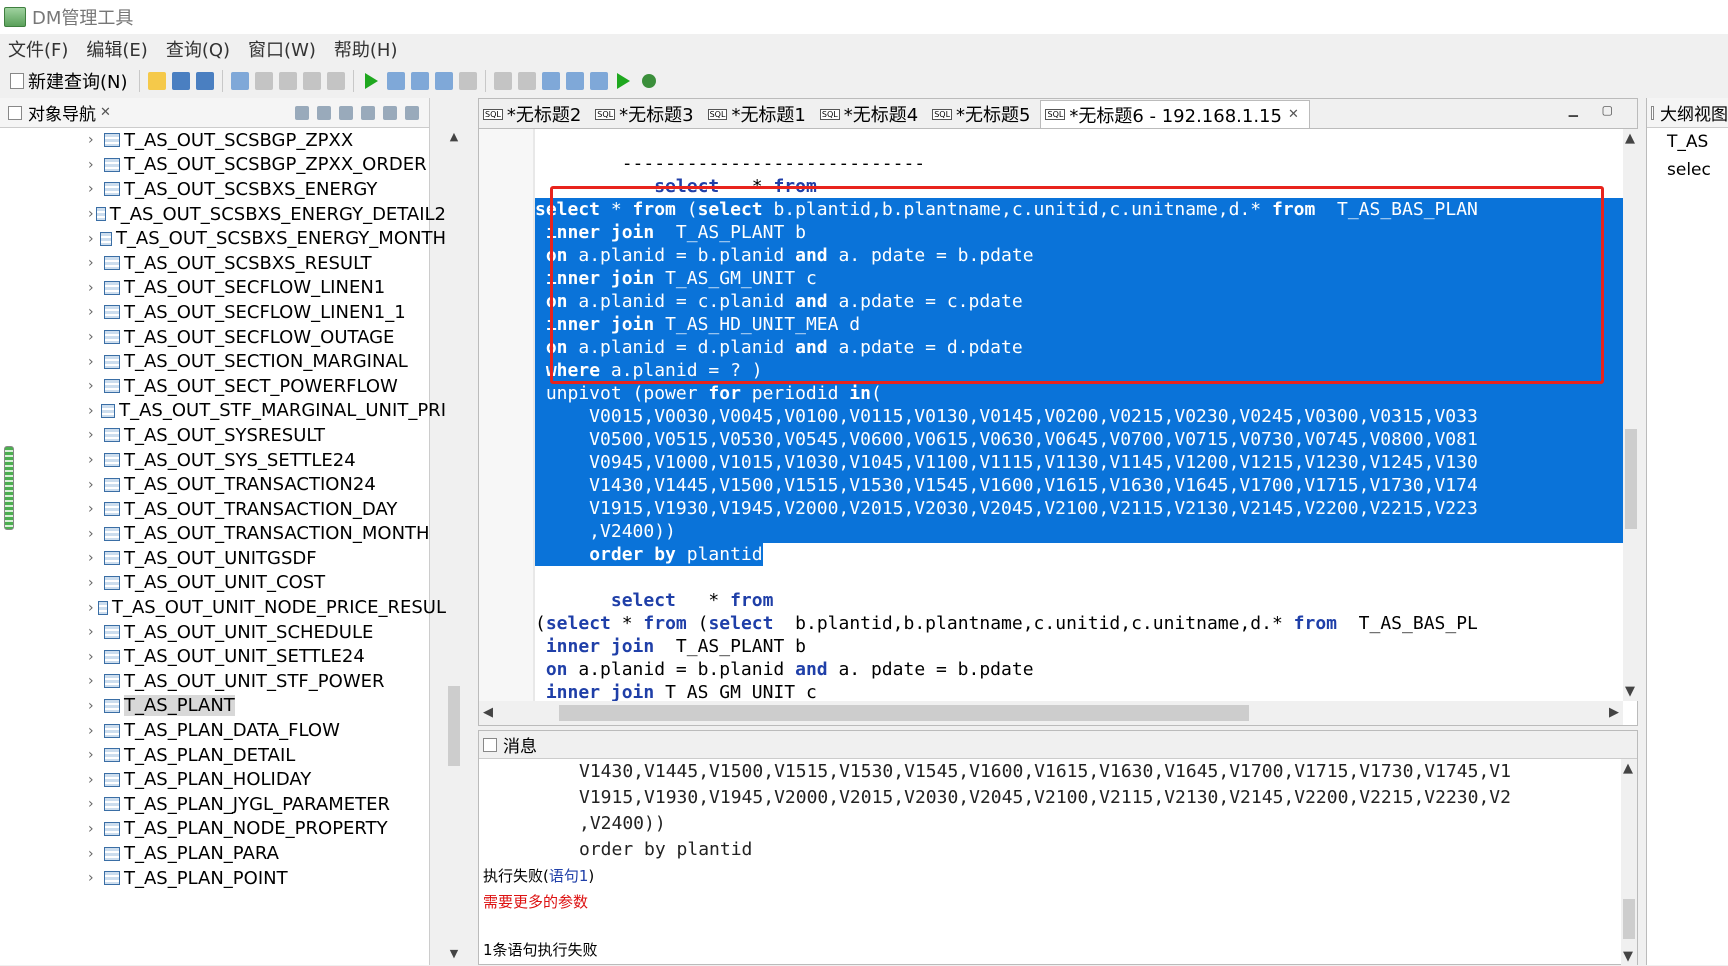 The width and height of the screenshot is (1728, 966). Describe the element at coordinates (760, 114) in the screenshot. I see `editor-tab: SQL *无标题1` at that location.